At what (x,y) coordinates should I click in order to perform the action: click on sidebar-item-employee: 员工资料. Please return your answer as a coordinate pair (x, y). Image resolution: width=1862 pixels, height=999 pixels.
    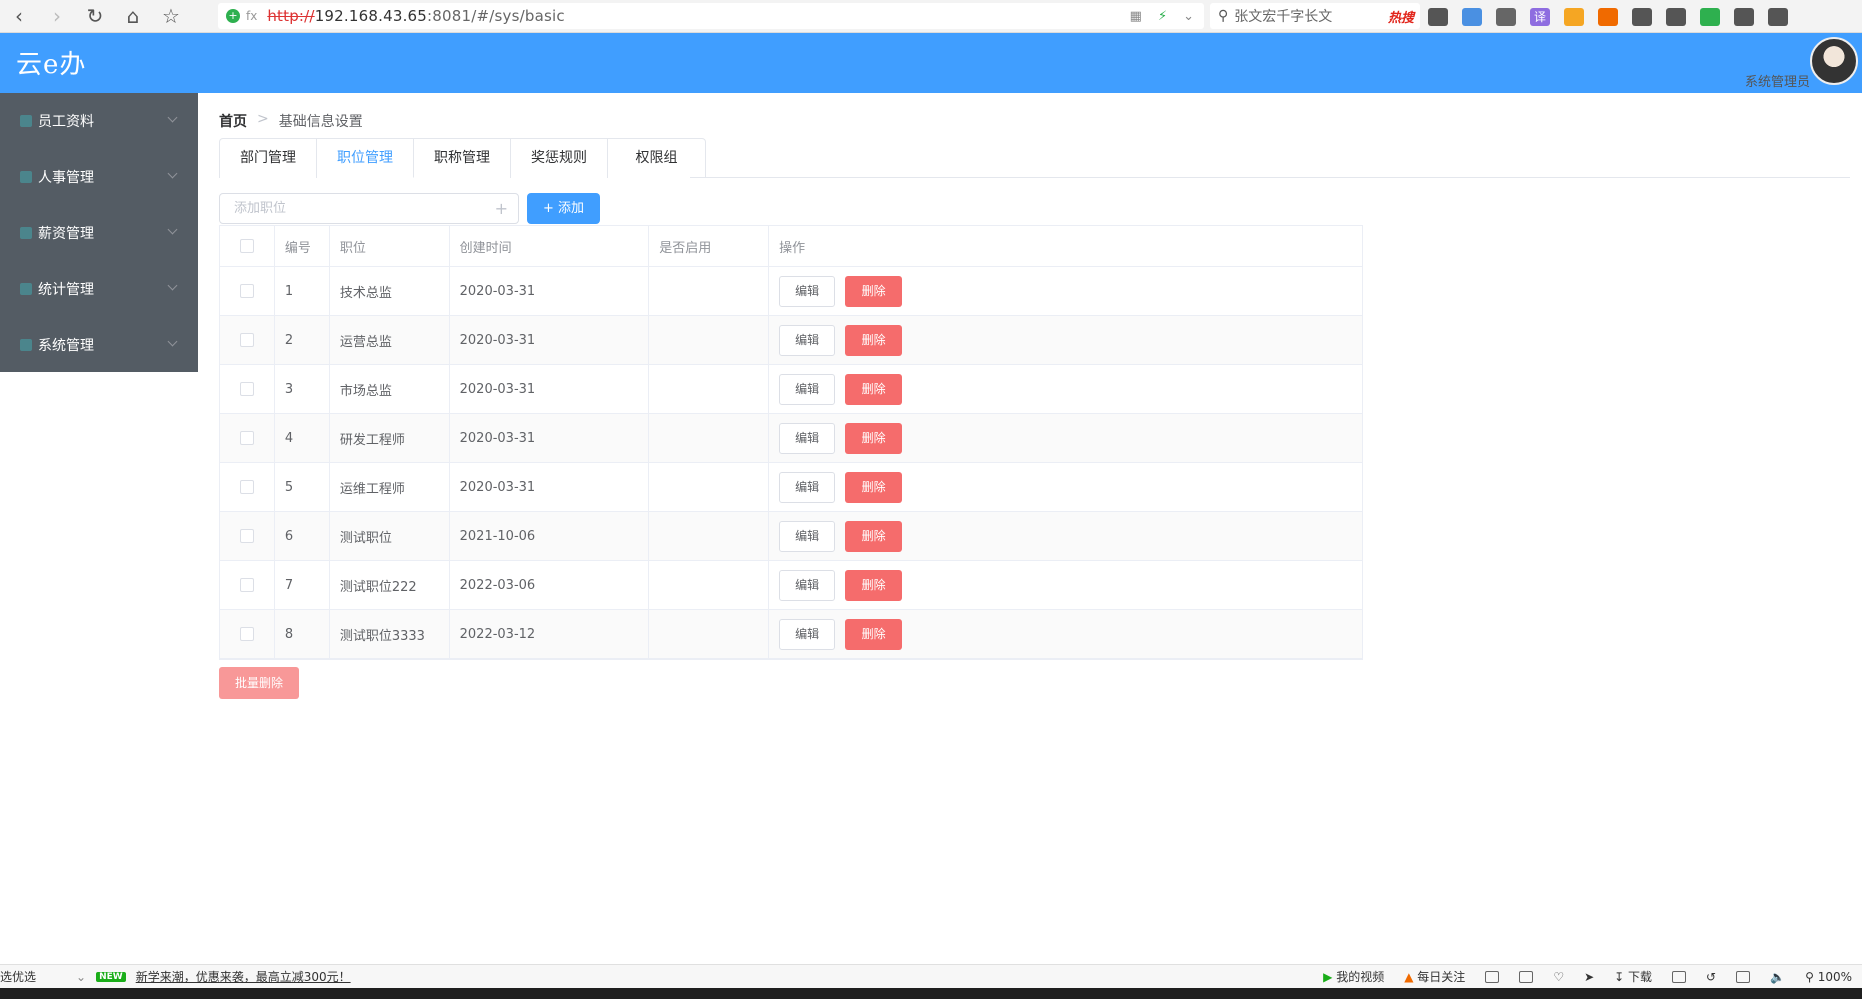
    Looking at the image, I should click on (99, 121).